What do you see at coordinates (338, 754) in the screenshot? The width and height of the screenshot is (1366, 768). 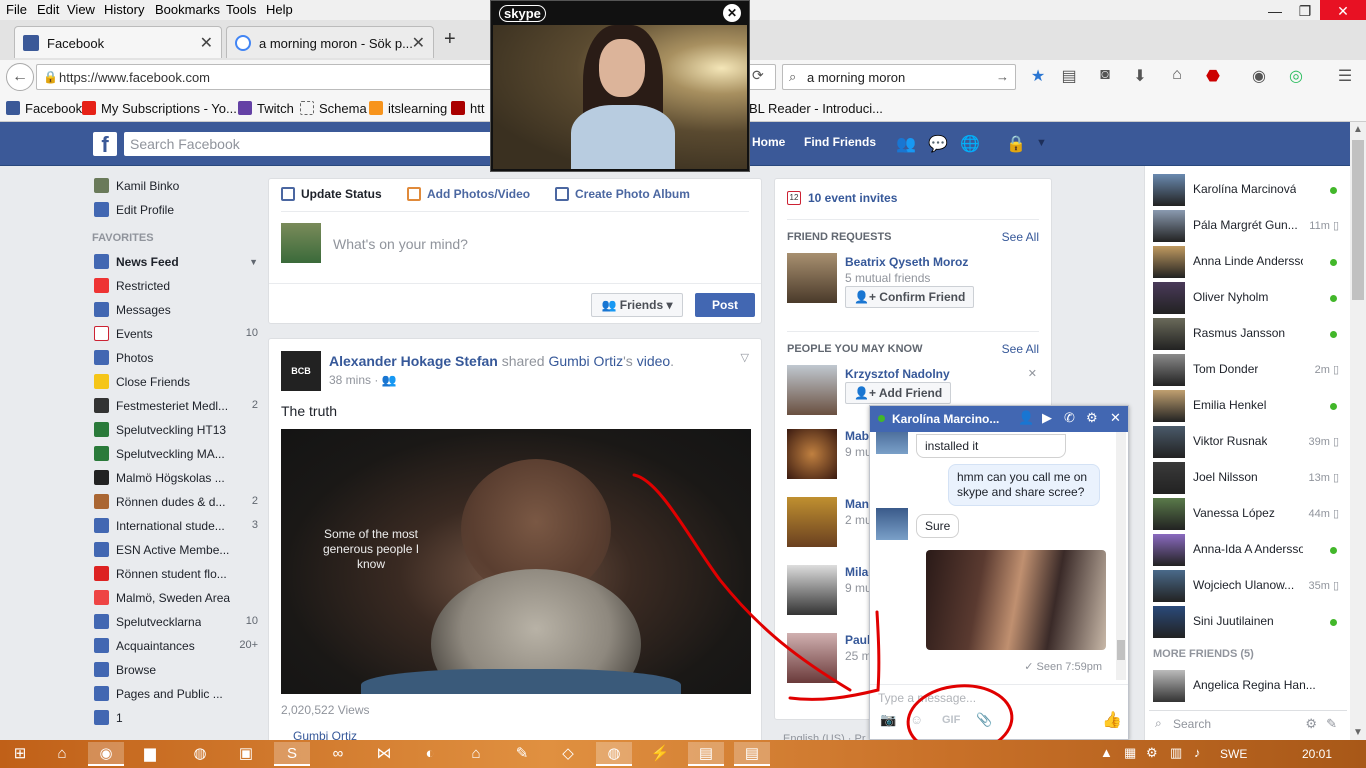 I see `app-icon: ∞` at bounding box center [338, 754].